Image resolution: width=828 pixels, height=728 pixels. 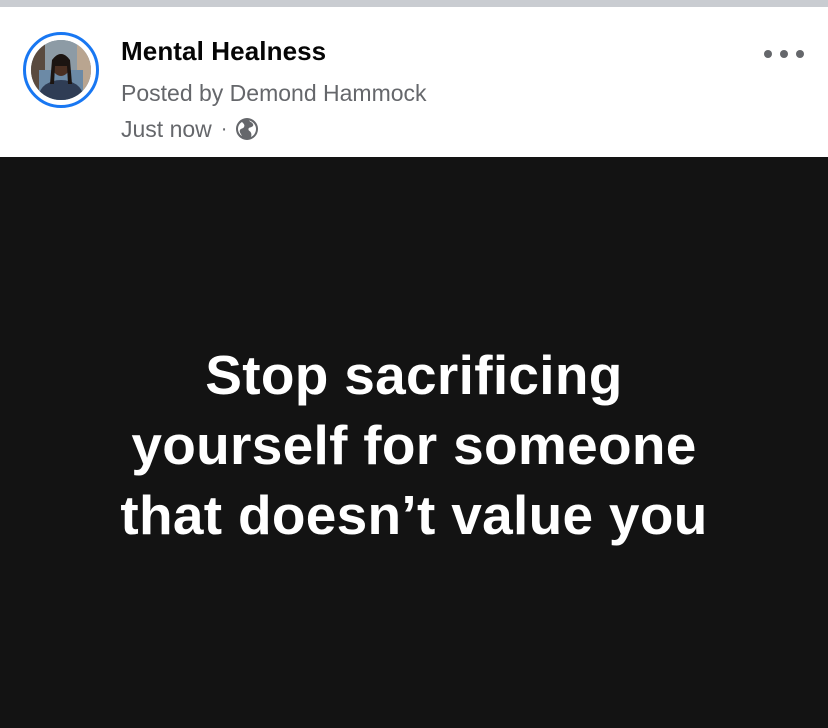 I want to click on globe-icon, so click(x=247, y=129).